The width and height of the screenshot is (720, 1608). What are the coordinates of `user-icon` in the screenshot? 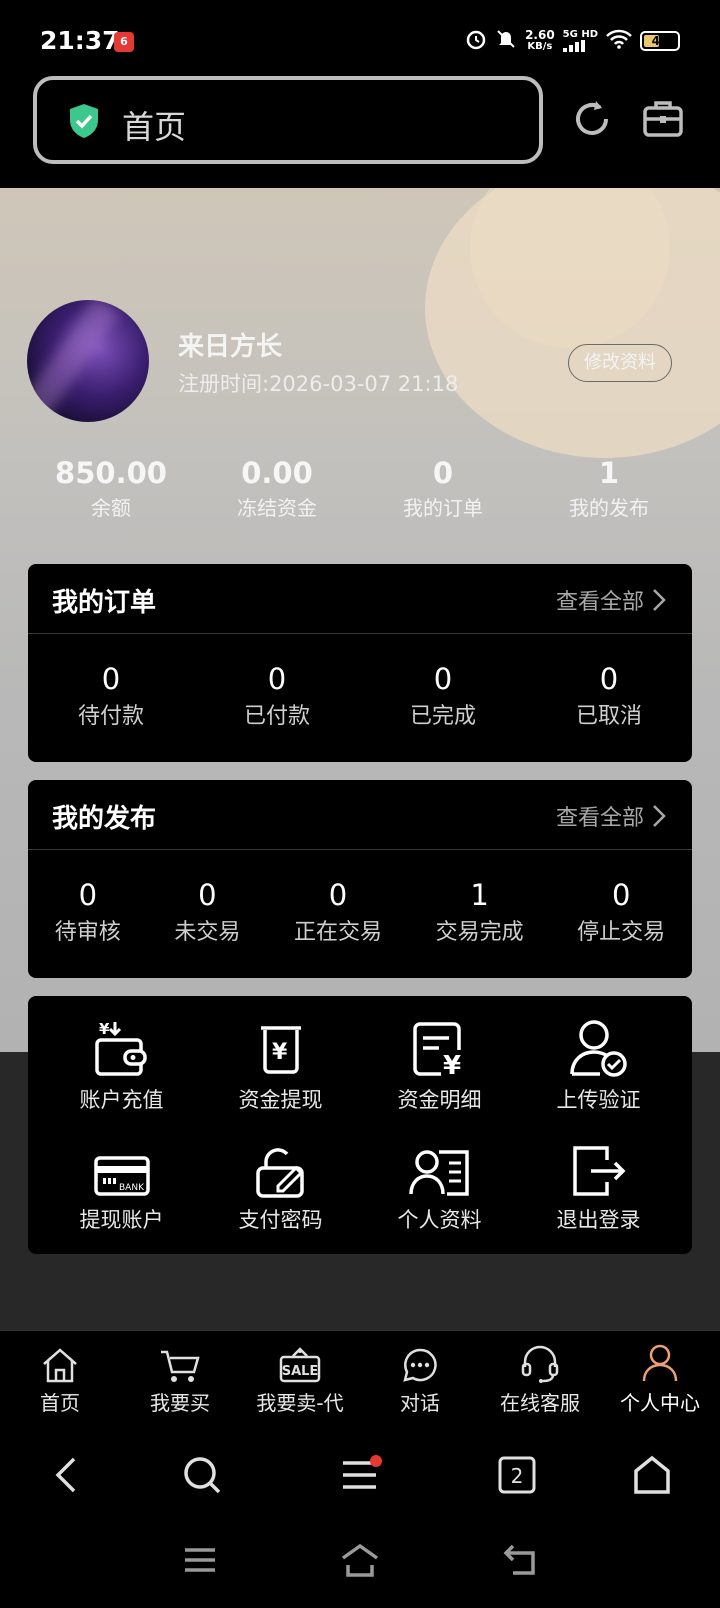 It's located at (660, 1365).